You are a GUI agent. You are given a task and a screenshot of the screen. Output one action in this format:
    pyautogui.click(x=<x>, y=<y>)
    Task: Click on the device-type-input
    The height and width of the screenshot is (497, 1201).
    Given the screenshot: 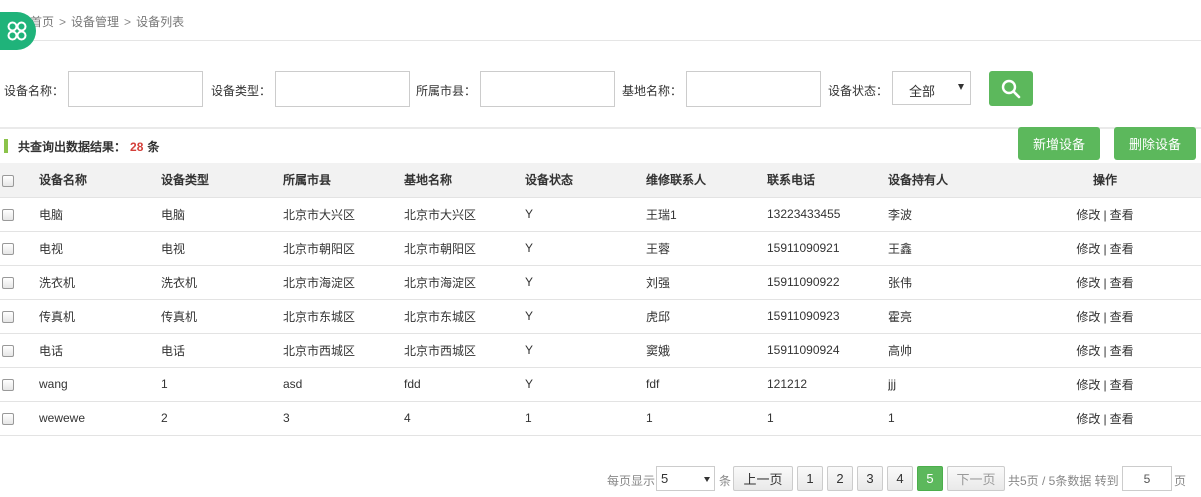 What is the action you would take?
    pyautogui.click(x=342, y=89)
    